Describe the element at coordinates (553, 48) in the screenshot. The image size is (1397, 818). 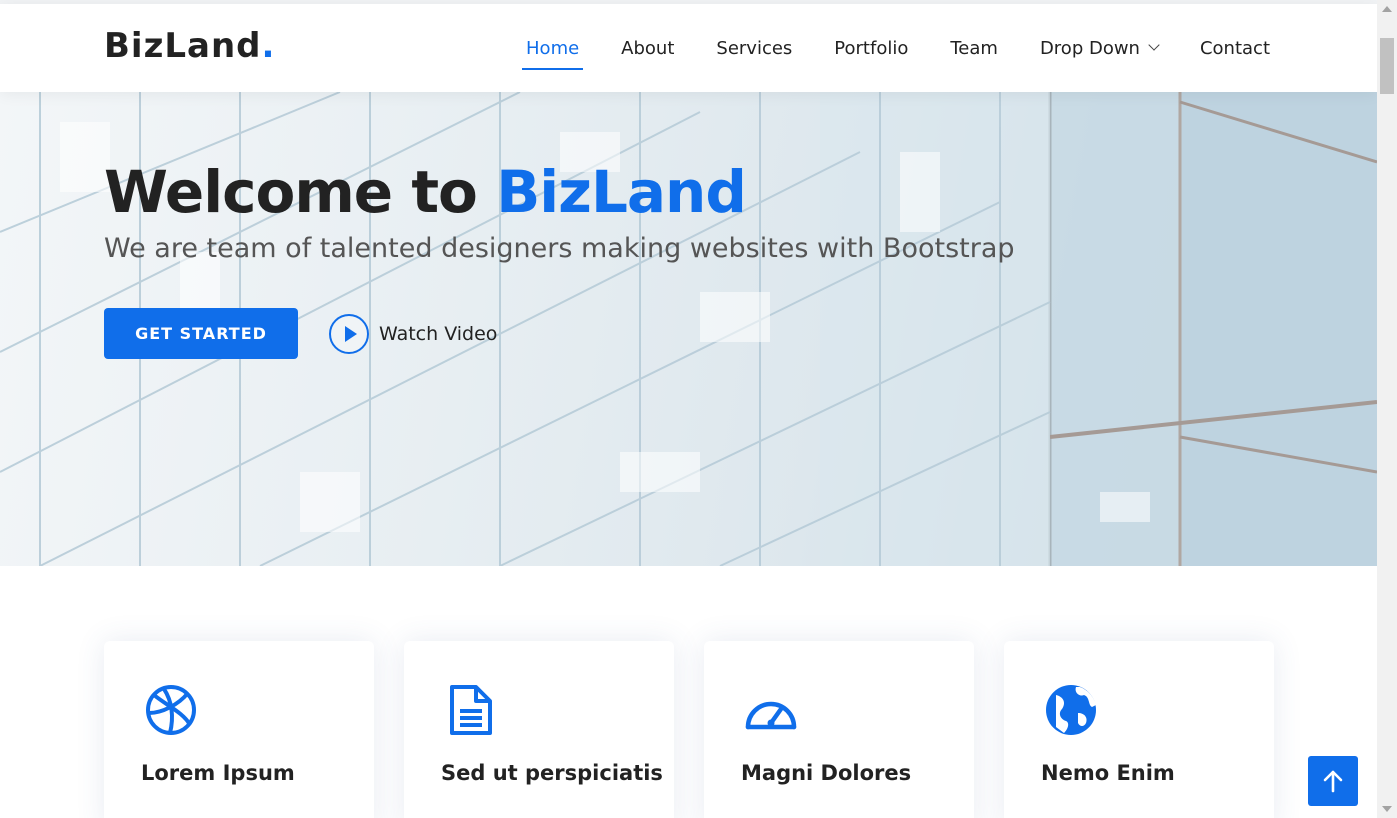
I see `nav-home: Home` at that location.